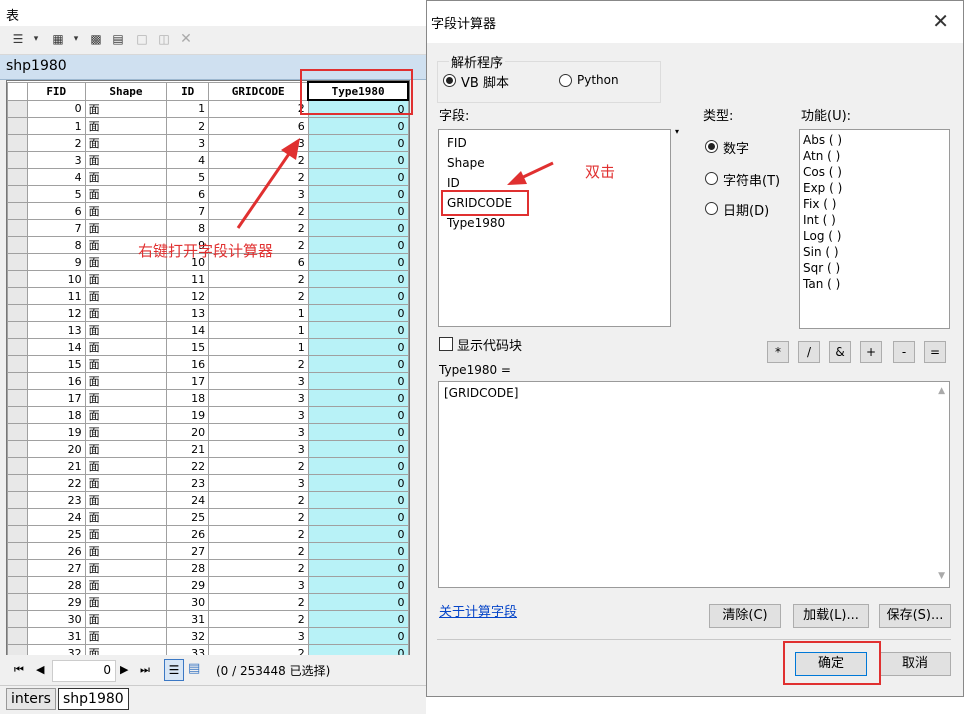  I want to click on operator-concat-button: &, so click(840, 352).